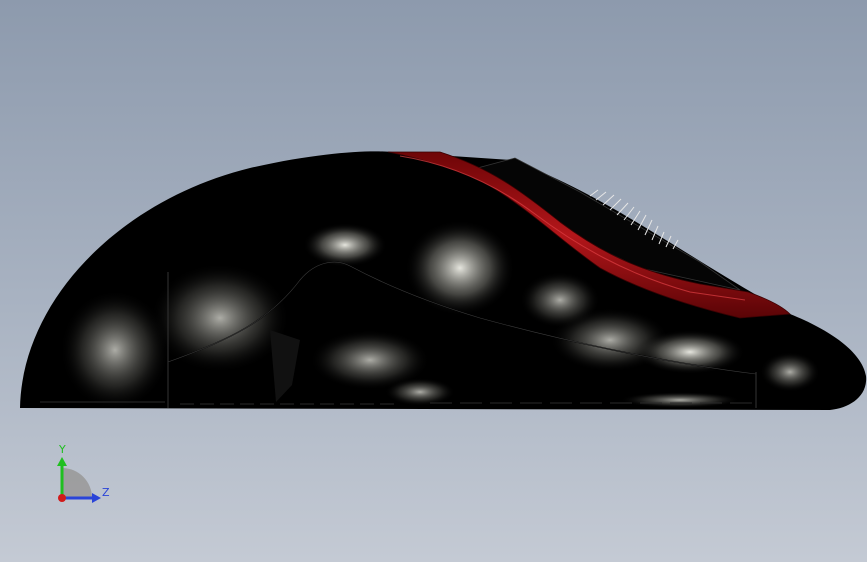 The image size is (867, 562). I want to click on triad-quarter-disc, so click(77, 483).